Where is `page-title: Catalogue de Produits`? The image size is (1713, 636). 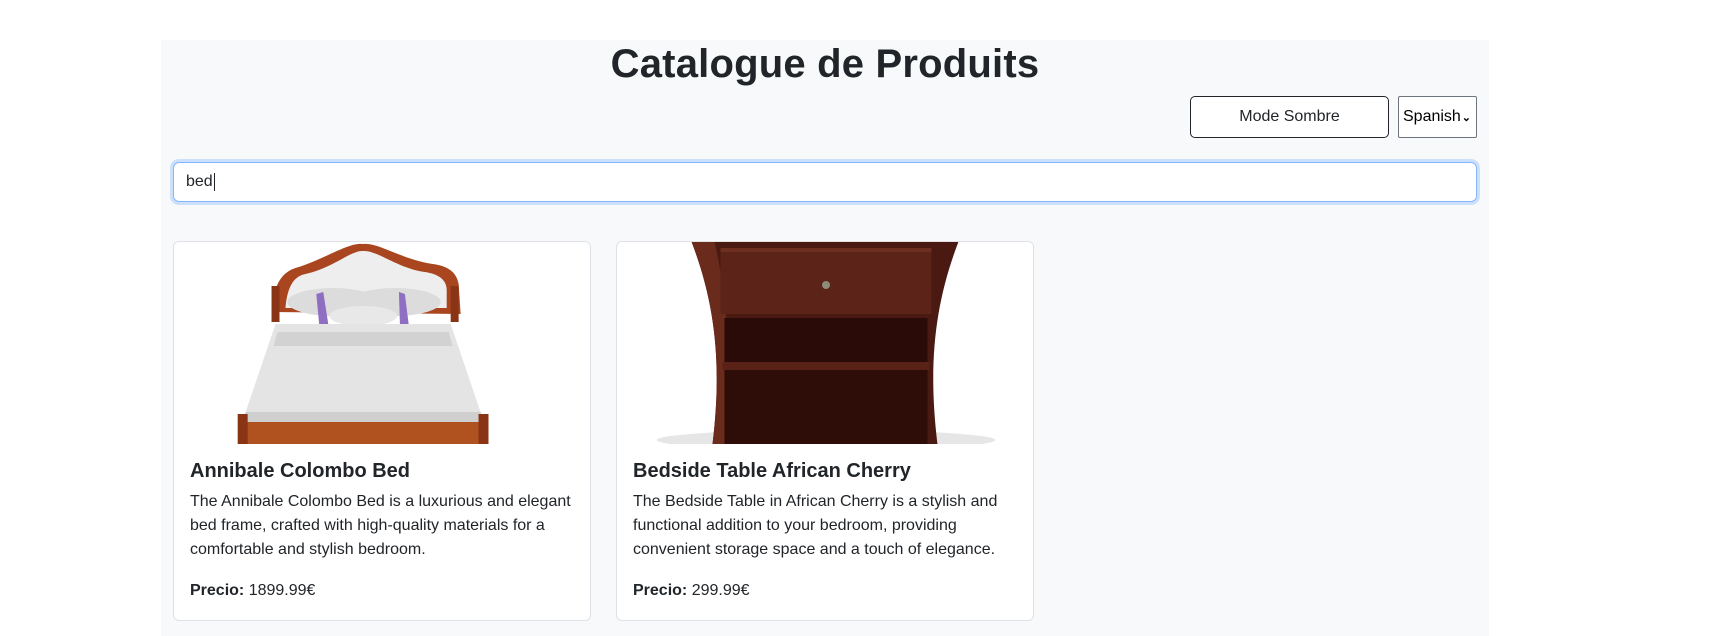
page-title: Catalogue de Produits is located at coordinates (825, 64).